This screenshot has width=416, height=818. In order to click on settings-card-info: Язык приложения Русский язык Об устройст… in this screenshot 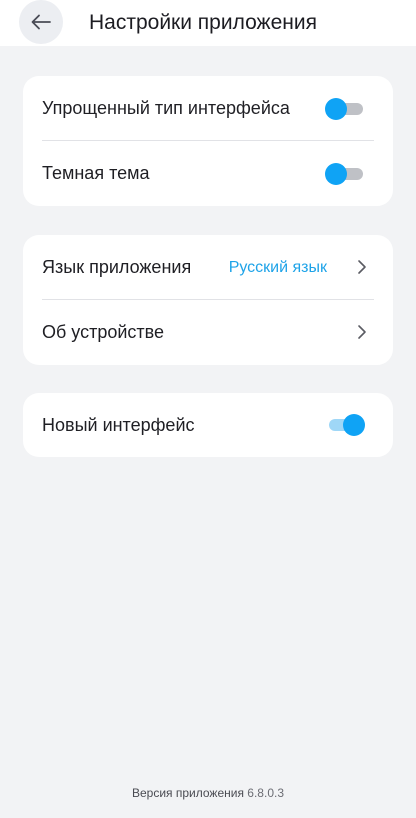, I will do `click(208, 300)`.